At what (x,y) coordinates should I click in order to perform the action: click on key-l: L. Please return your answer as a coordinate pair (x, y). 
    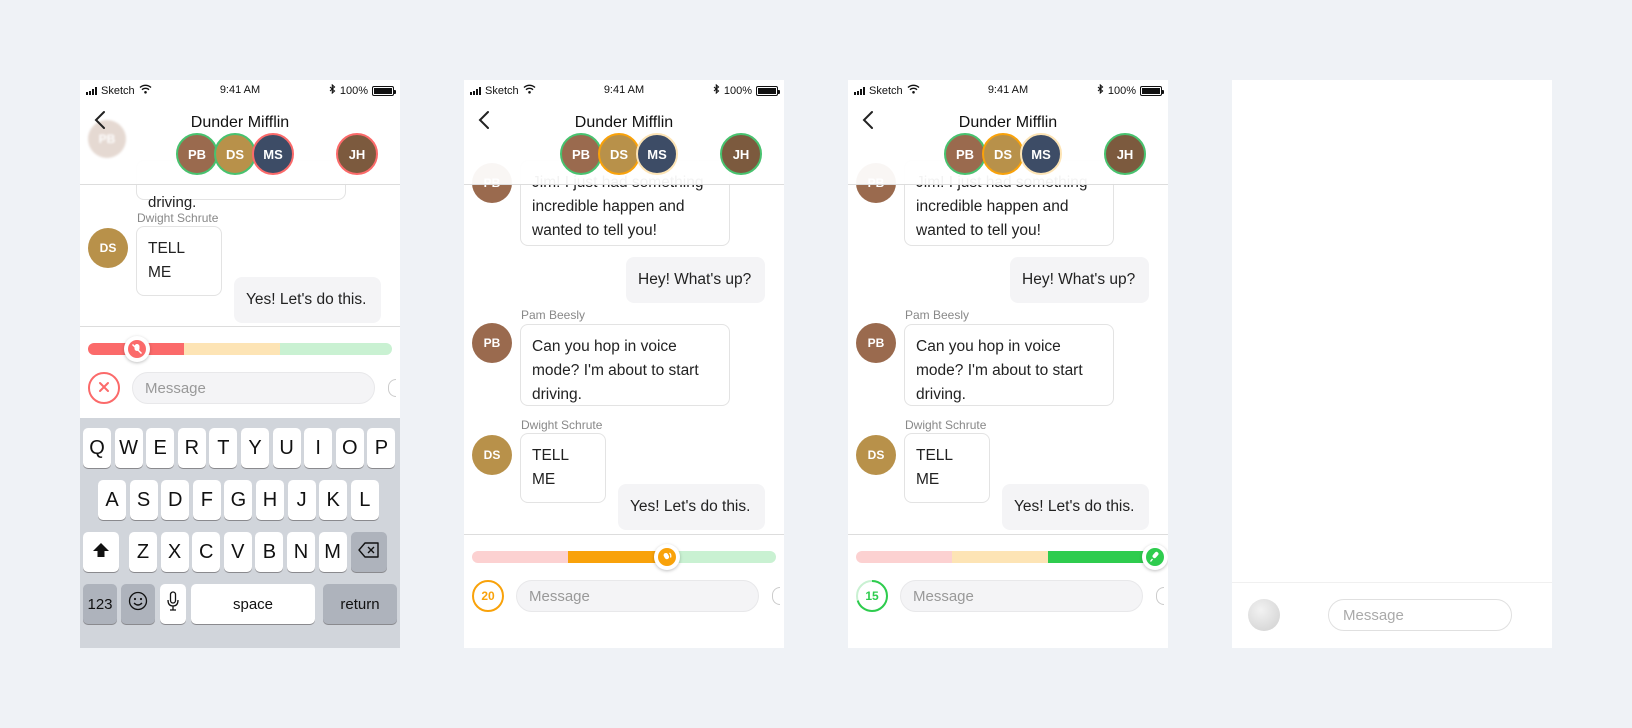
    Looking at the image, I should click on (364, 500).